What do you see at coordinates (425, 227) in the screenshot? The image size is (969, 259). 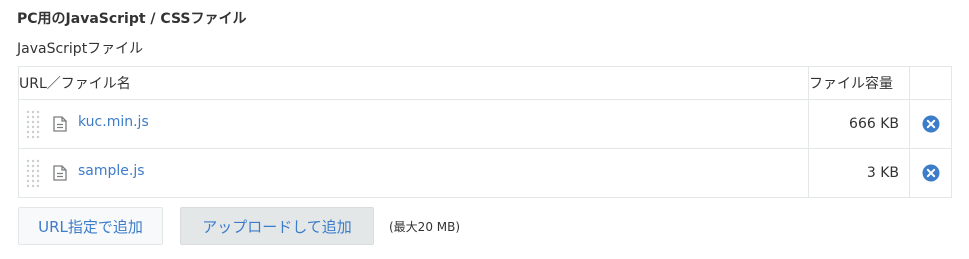 I see `max-size-note: (最大20 MB)` at bounding box center [425, 227].